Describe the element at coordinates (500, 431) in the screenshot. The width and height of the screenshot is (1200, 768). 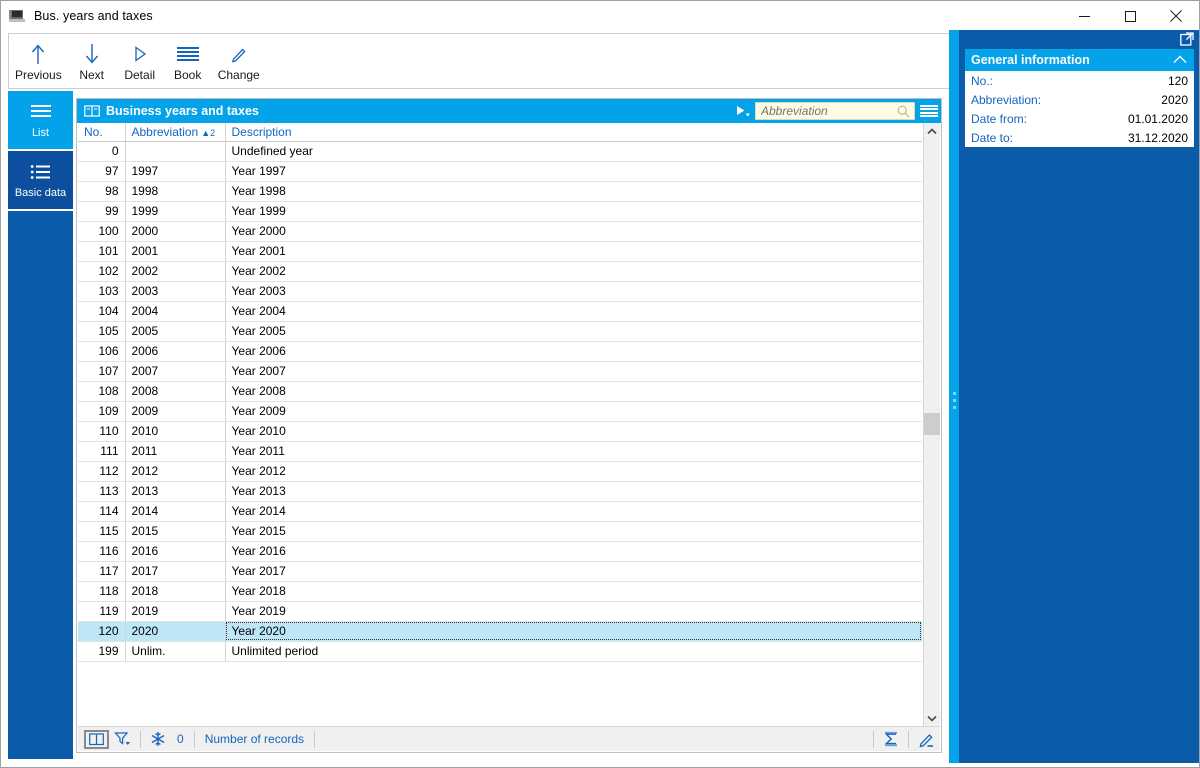
I see `table-row: 110 2010 Year 2010` at that location.